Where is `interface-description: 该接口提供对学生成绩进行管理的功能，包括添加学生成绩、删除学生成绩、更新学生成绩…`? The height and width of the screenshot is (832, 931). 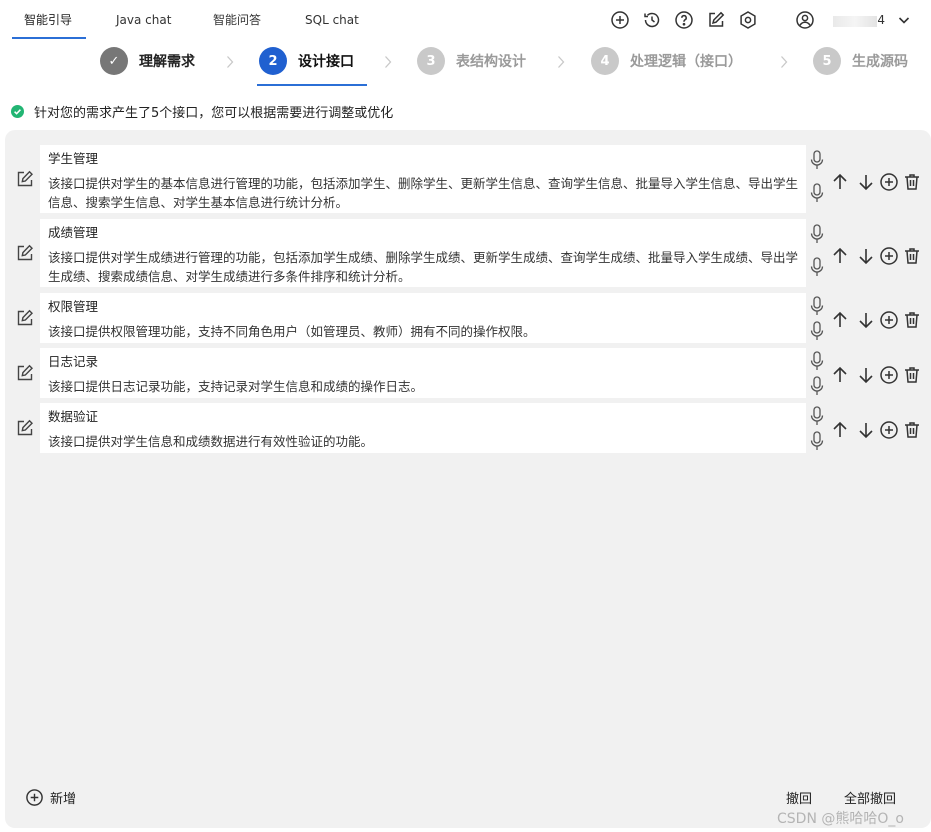
interface-description: 该接口提供对学生成绩进行管理的功能，包括添加学生成绩、删除学生成绩、更新学生成绩… is located at coordinates (423, 267).